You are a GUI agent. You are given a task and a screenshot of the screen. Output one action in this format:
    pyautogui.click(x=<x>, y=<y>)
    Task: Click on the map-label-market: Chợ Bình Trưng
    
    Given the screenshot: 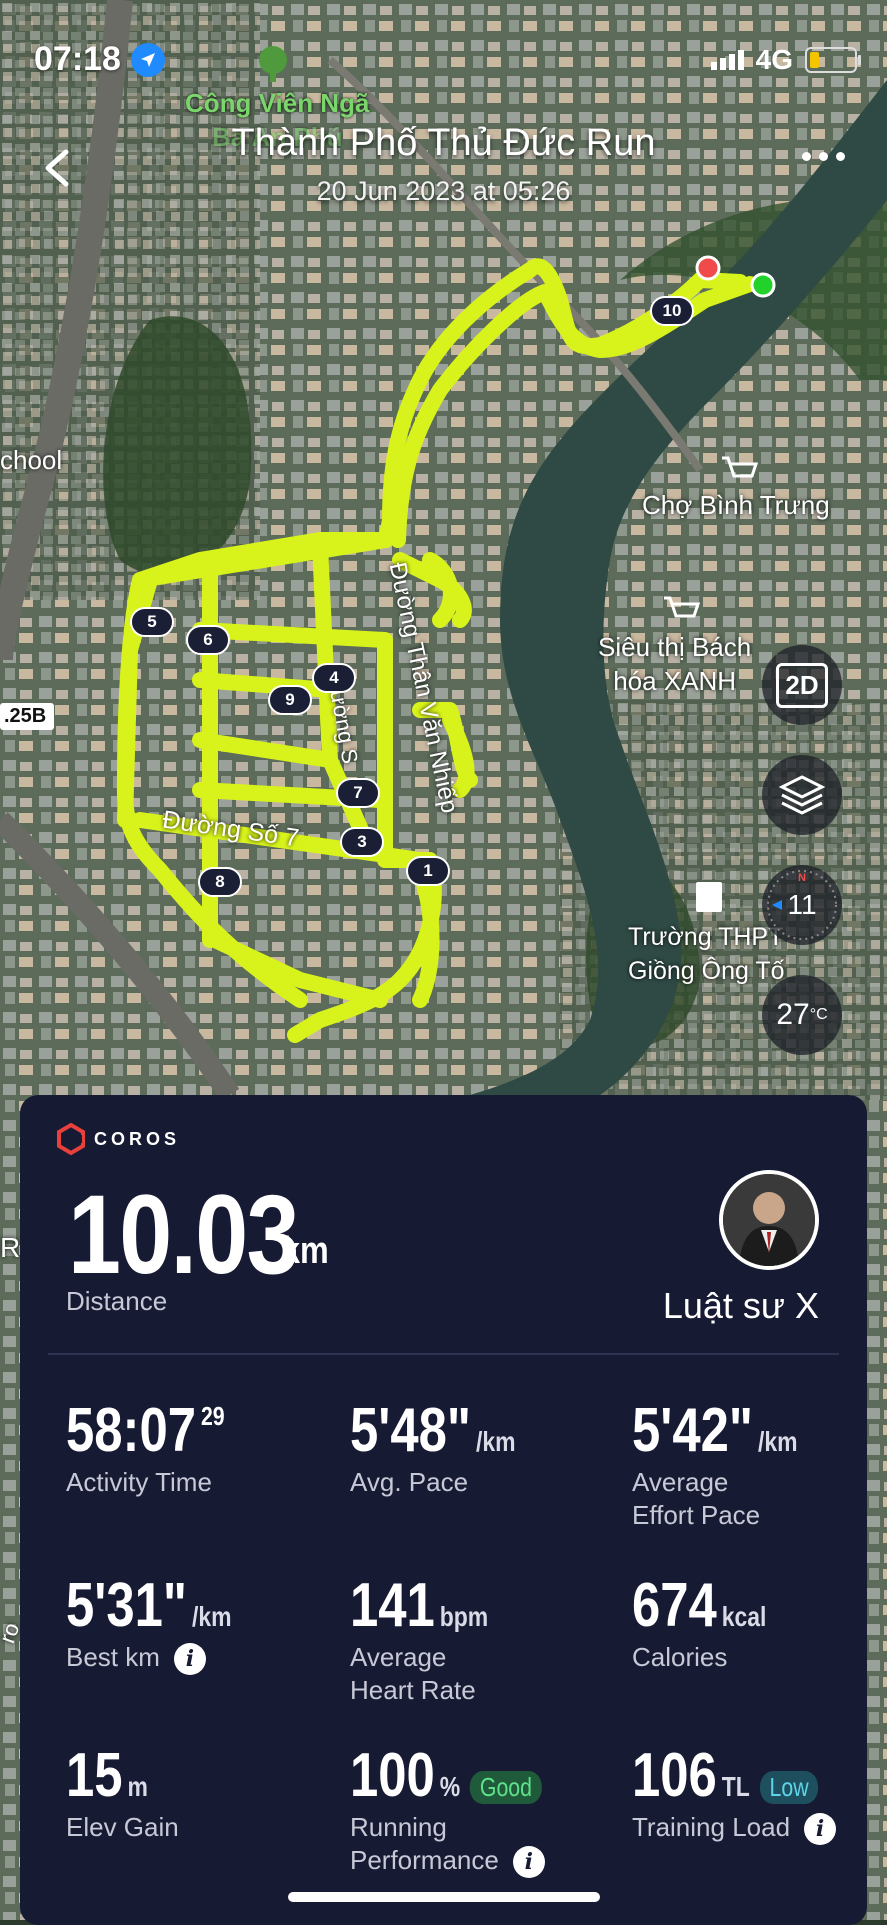 What is the action you would take?
    pyautogui.click(x=736, y=505)
    